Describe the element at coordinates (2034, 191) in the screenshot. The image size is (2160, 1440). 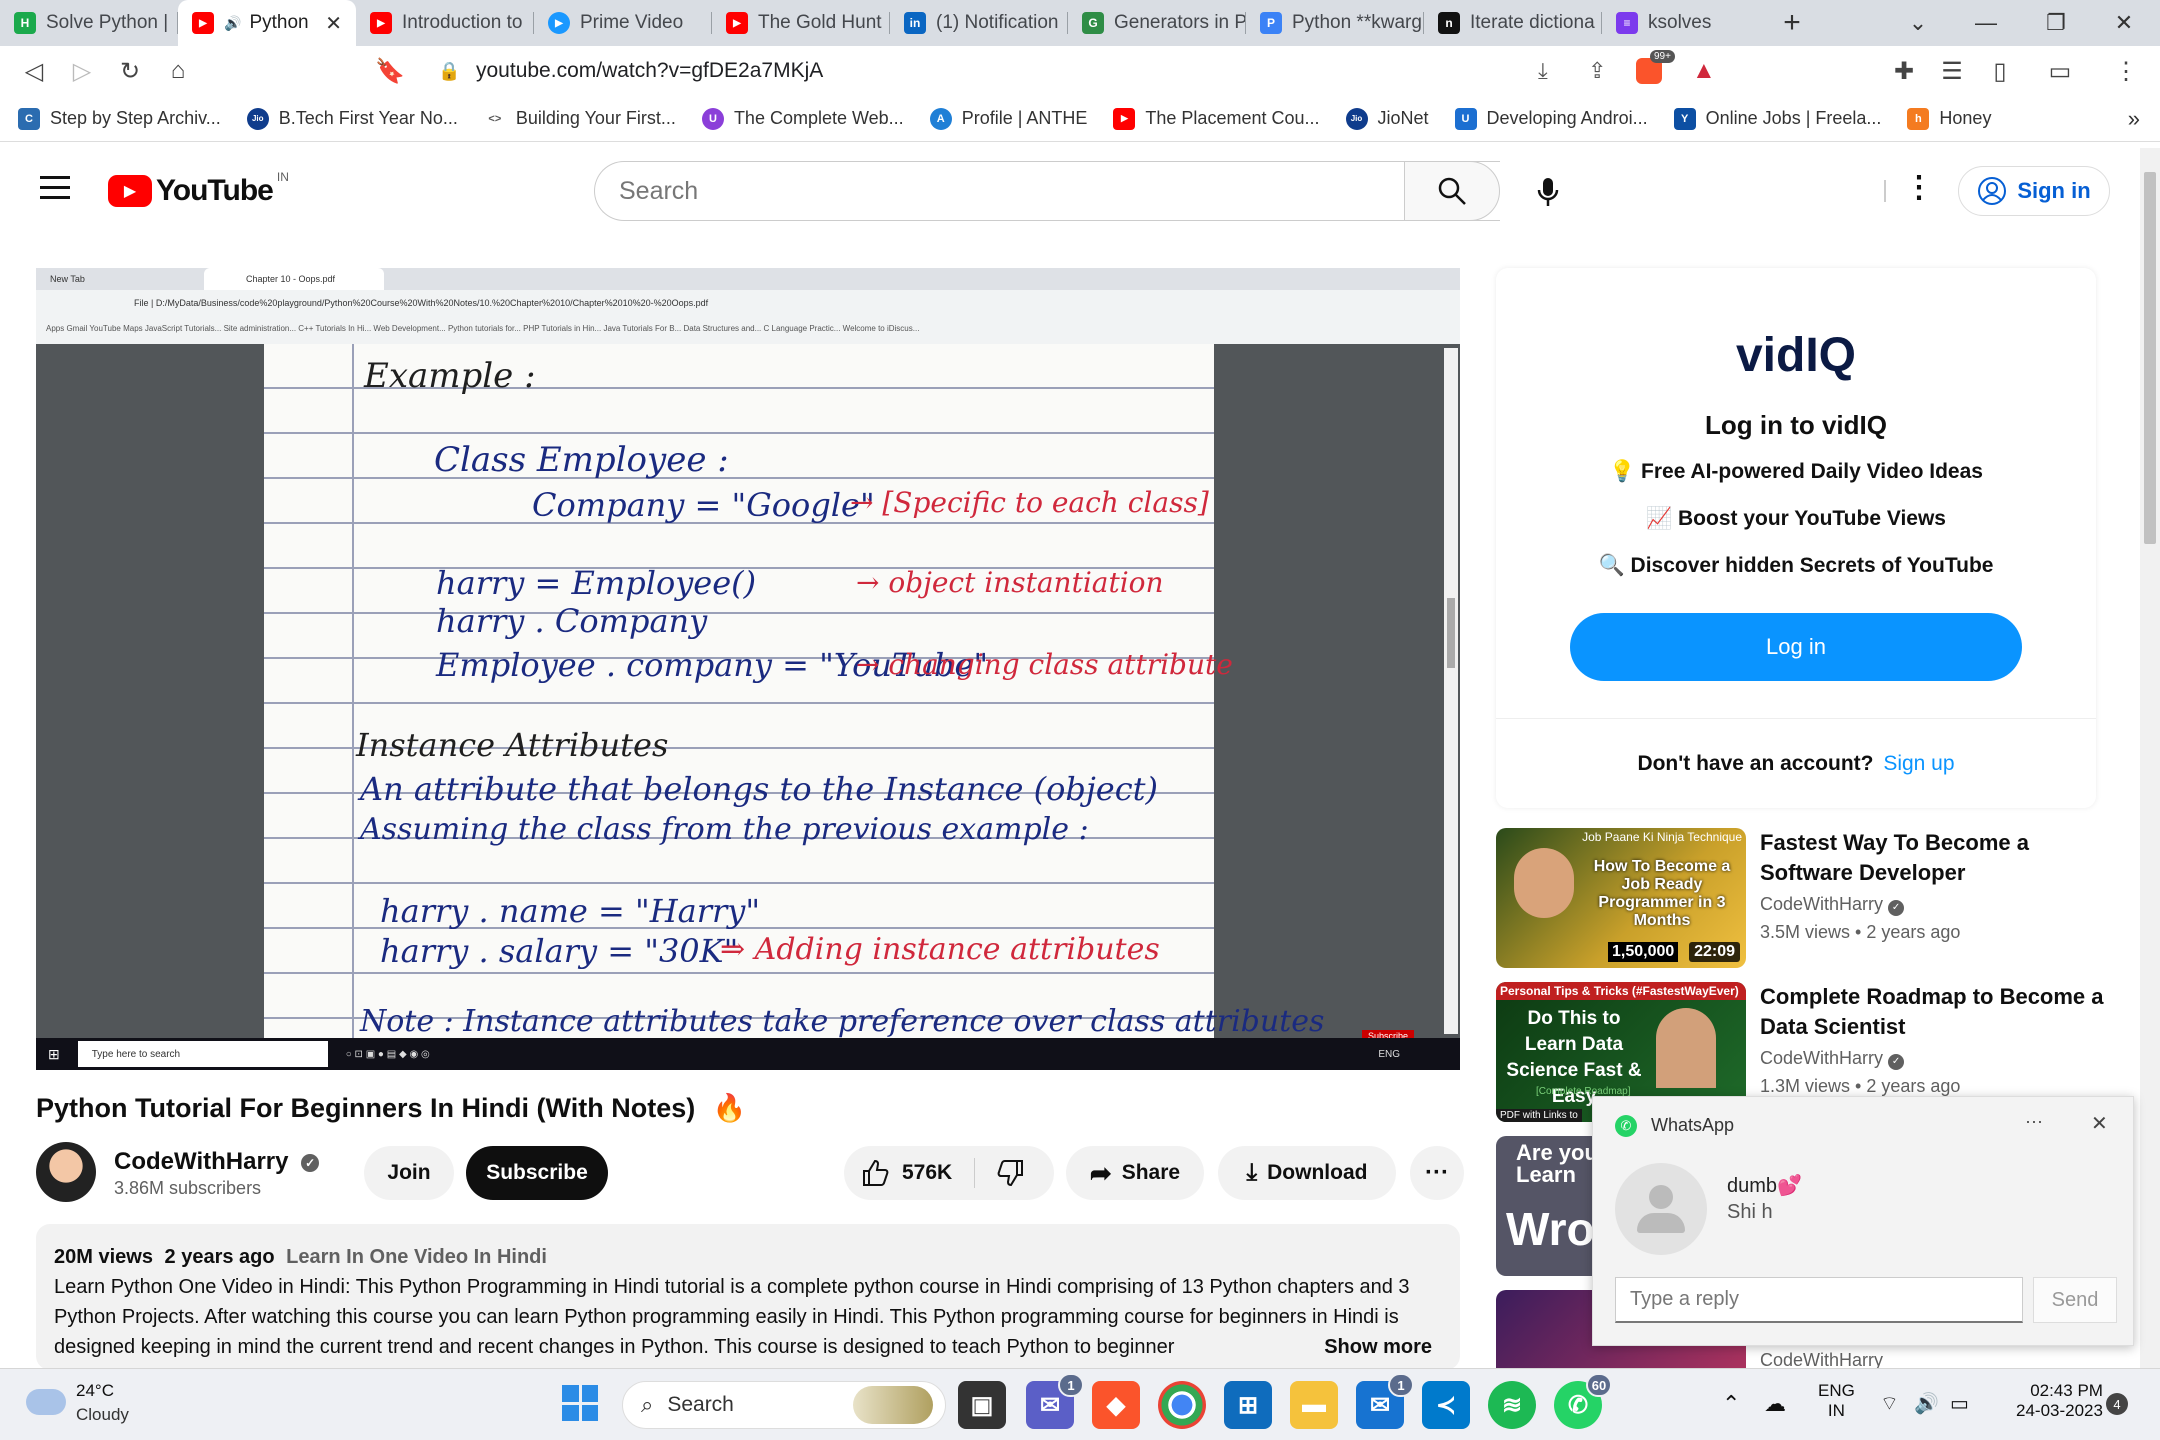
I see `sign-in-button: Sign in` at that location.